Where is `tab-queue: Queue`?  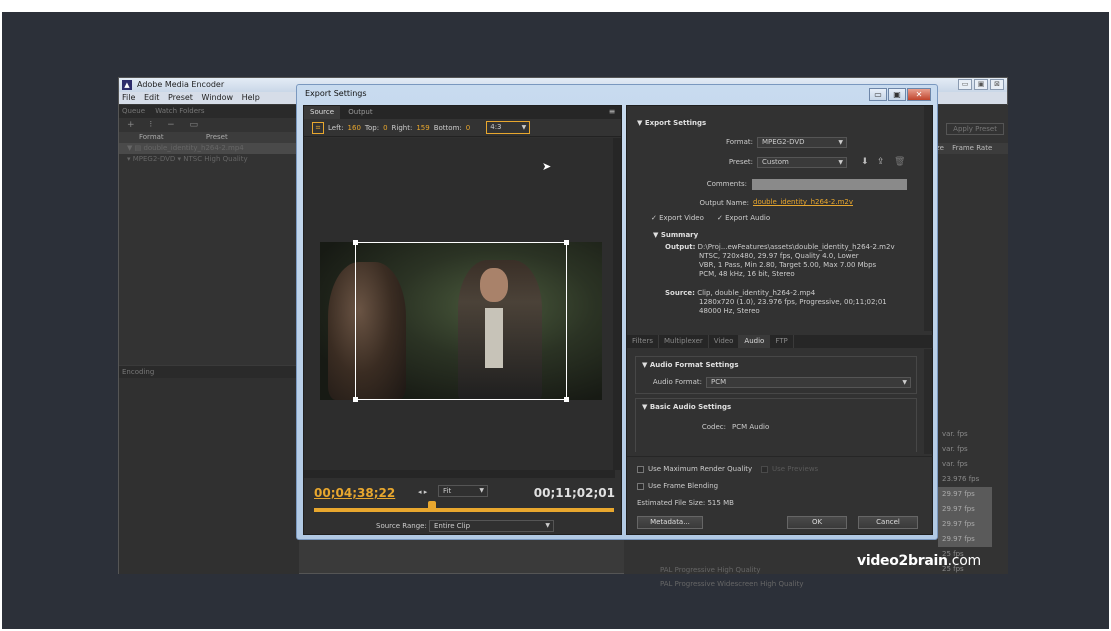 tab-queue: Queue is located at coordinates (133, 111).